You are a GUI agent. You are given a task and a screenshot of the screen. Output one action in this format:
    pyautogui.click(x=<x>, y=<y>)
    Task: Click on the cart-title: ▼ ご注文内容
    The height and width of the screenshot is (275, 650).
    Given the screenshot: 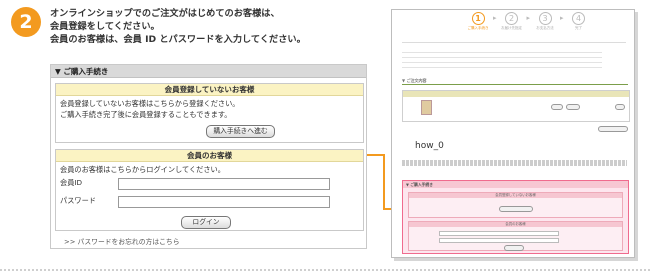 What is the action you would take?
    pyautogui.click(x=414, y=80)
    